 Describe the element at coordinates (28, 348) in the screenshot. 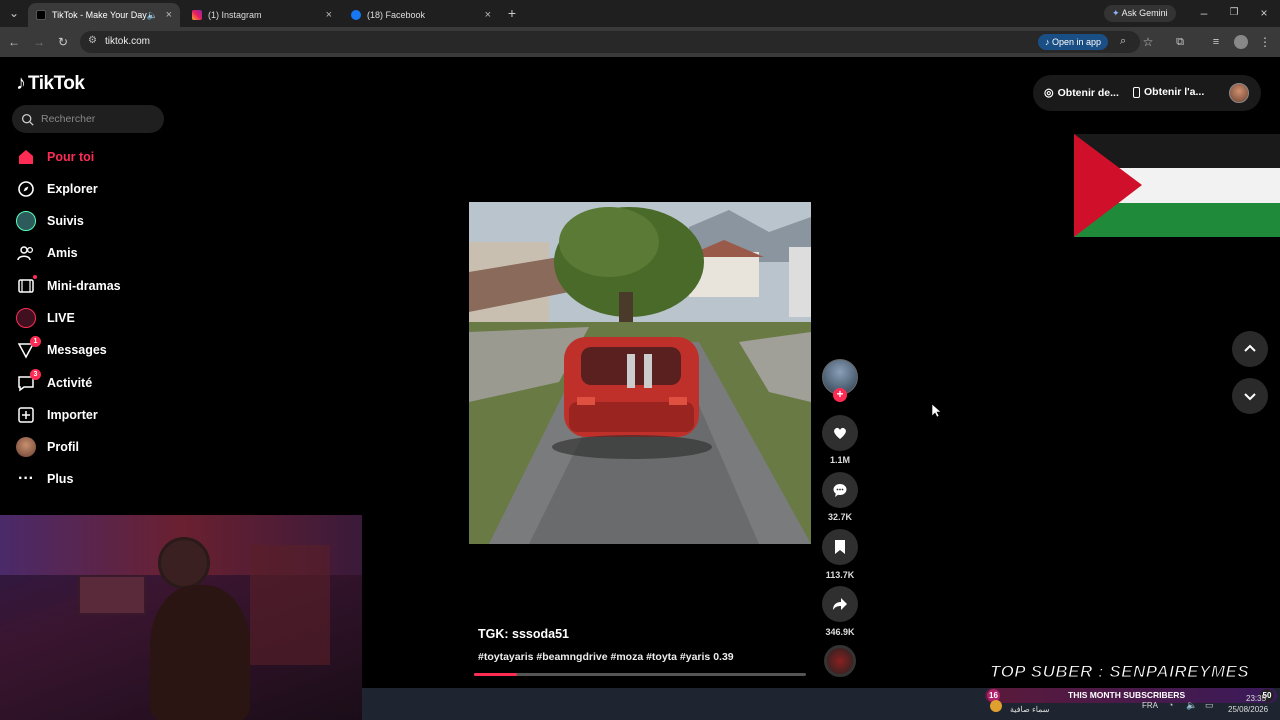

I see `messages-icon: 1` at that location.